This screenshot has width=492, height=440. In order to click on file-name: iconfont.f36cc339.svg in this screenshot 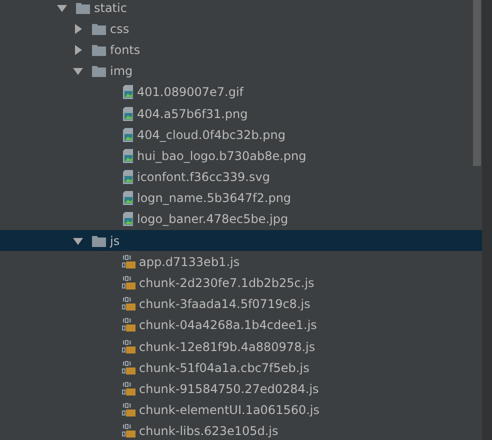, I will do `click(203, 177)`.